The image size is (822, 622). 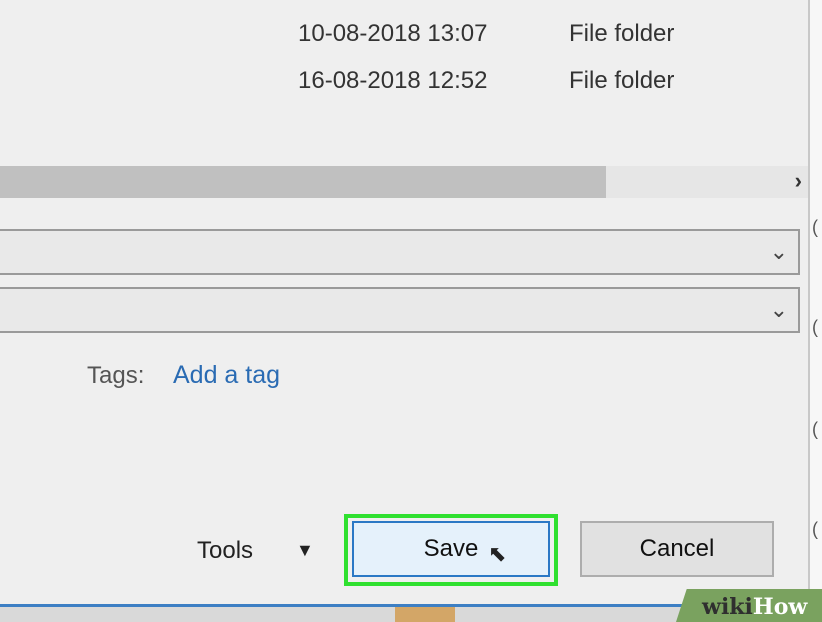 What do you see at coordinates (727, 607) in the screenshot?
I see `watermark-wiki: wiki` at bounding box center [727, 607].